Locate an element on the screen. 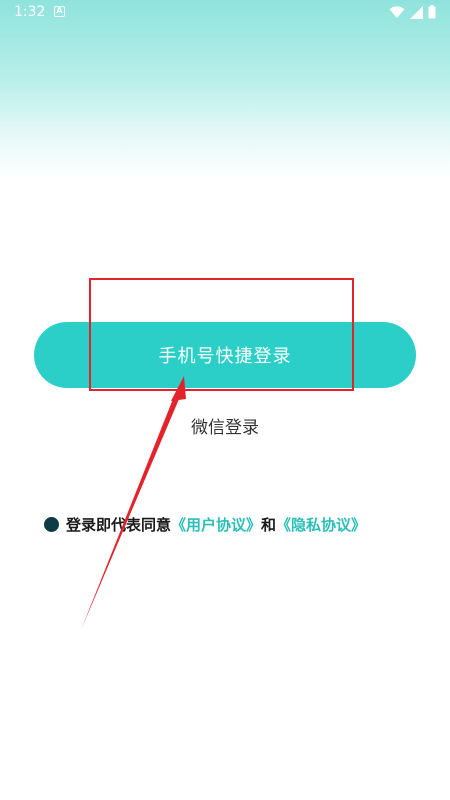  annotation-highlight-box is located at coordinates (221, 334).